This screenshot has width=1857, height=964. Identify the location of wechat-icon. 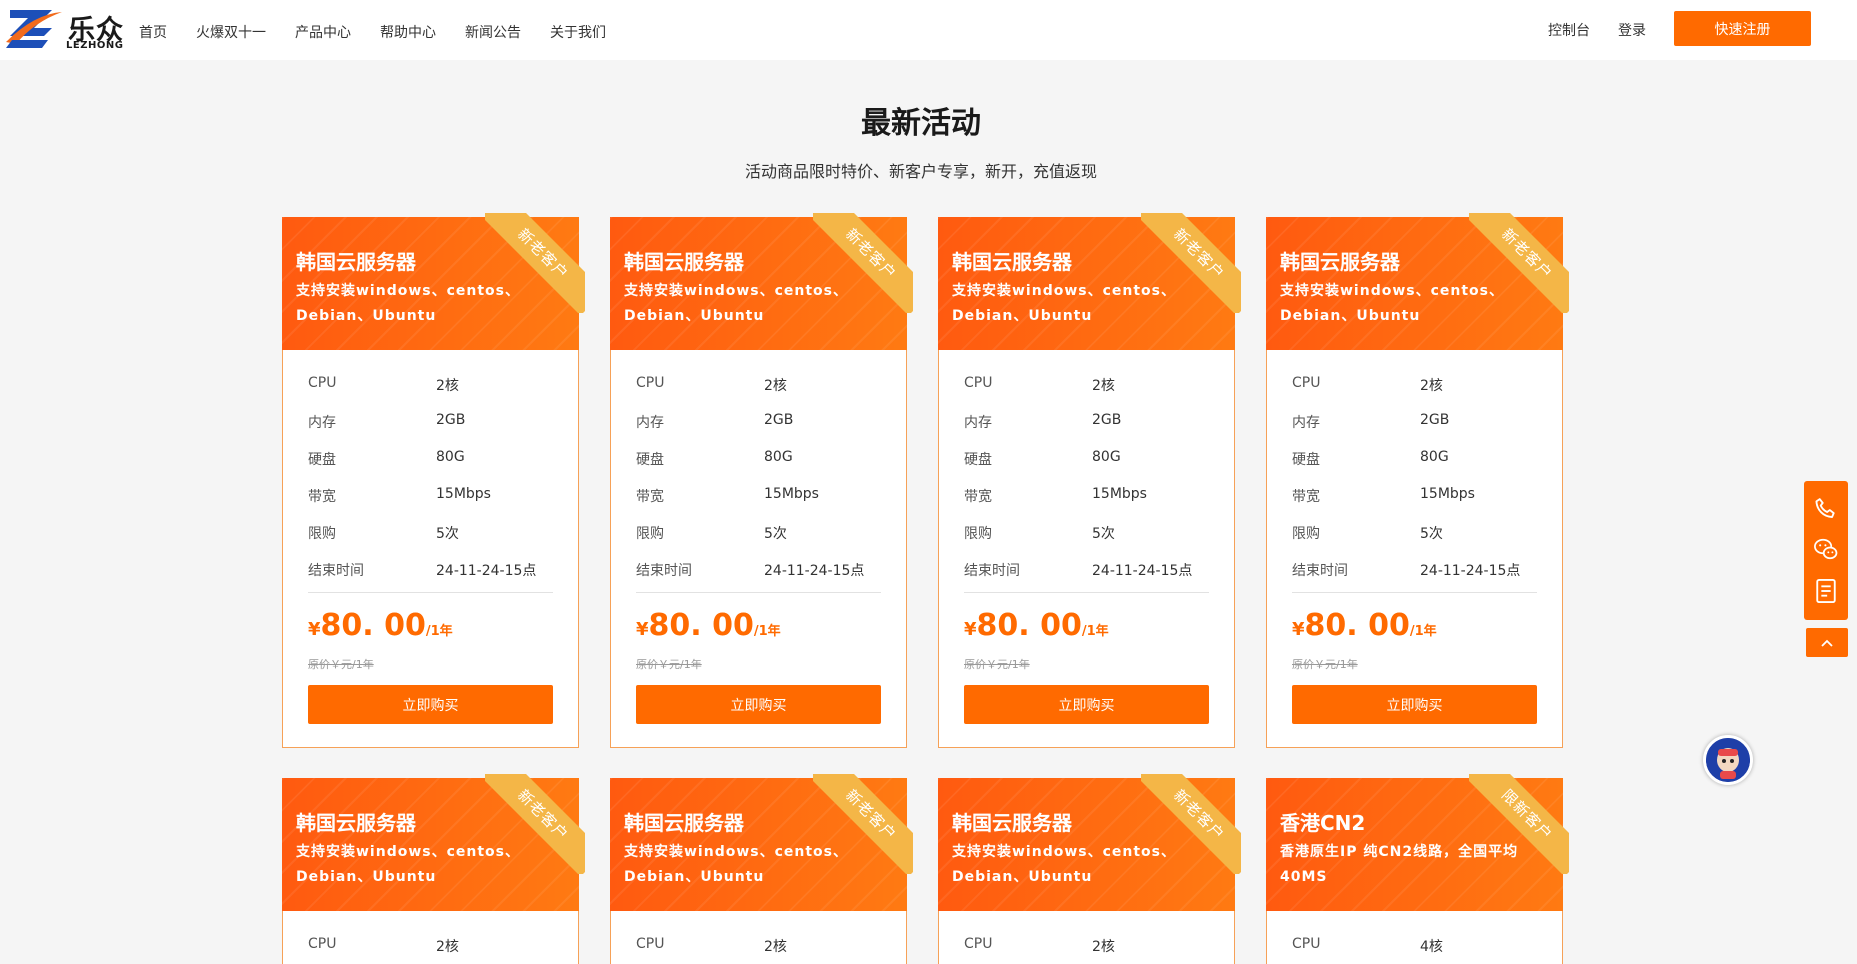
(1826, 549).